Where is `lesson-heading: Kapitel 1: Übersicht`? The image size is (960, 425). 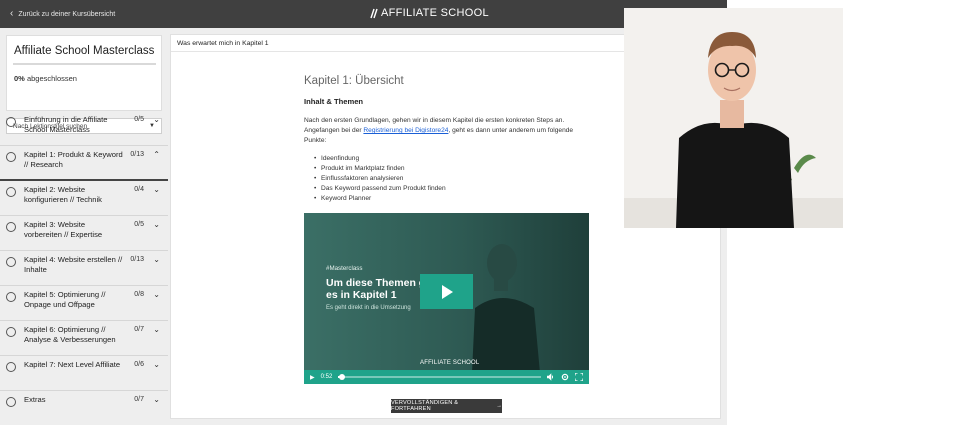 lesson-heading: Kapitel 1: Übersicht is located at coordinates (354, 81).